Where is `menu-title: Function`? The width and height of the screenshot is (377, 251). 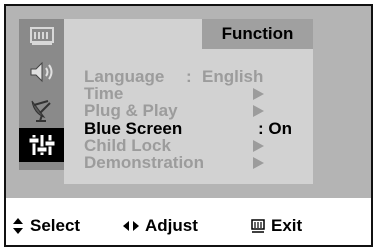 menu-title: Function is located at coordinates (257, 34).